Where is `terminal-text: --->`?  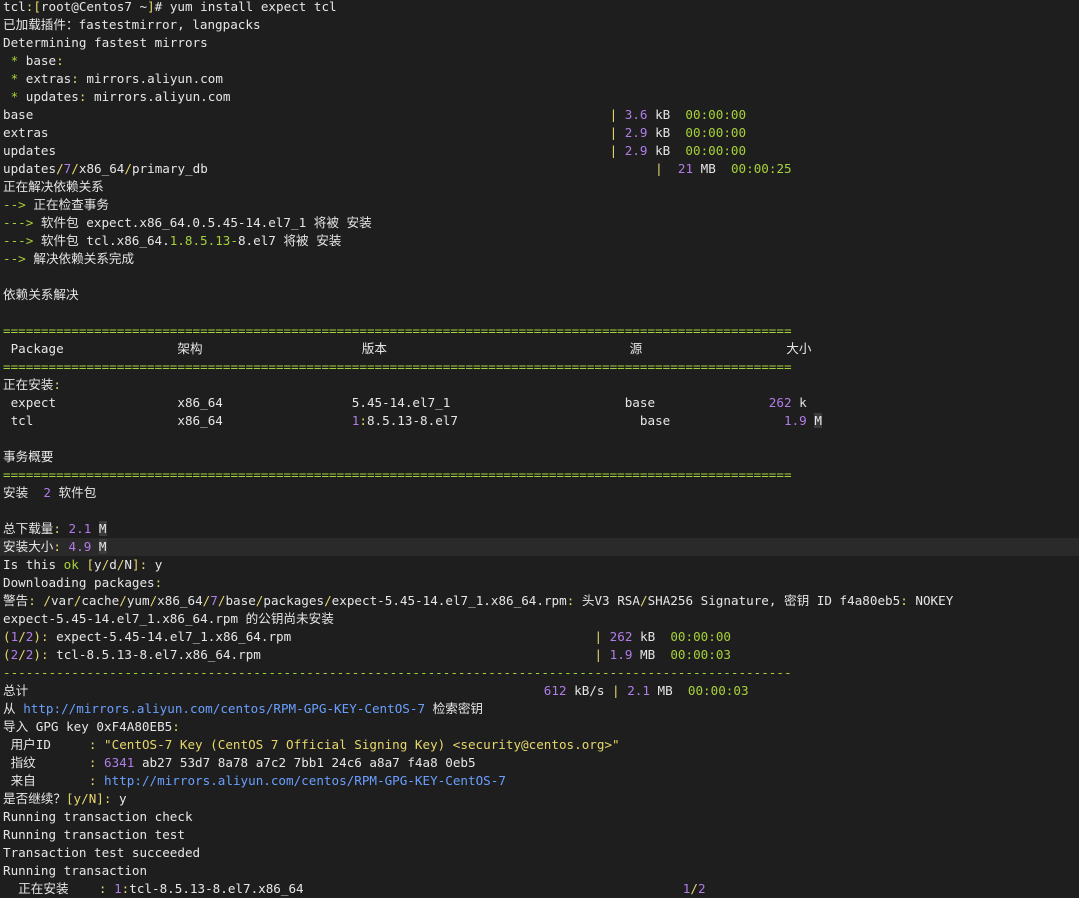
terminal-text: ---> is located at coordinates (22, 222).